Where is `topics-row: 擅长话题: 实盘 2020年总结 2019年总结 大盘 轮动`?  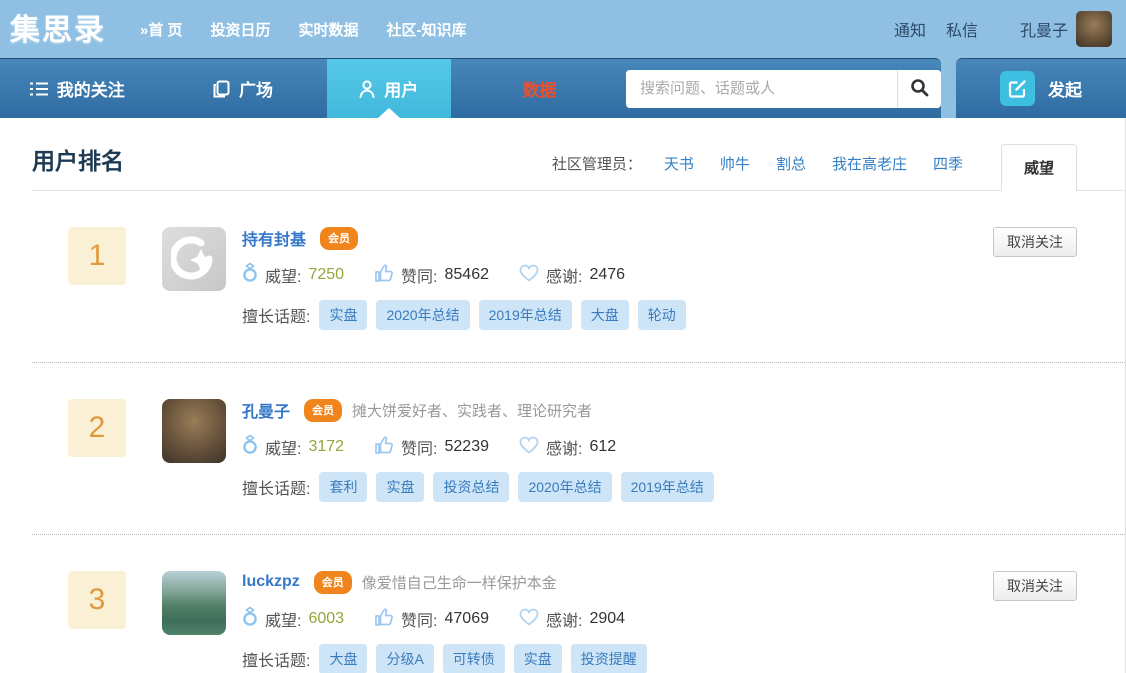 topics-row: 擅长话题: 实盘 2020年总结 2019年总结 大盘 轮动 is located at coordinates (464, 315).